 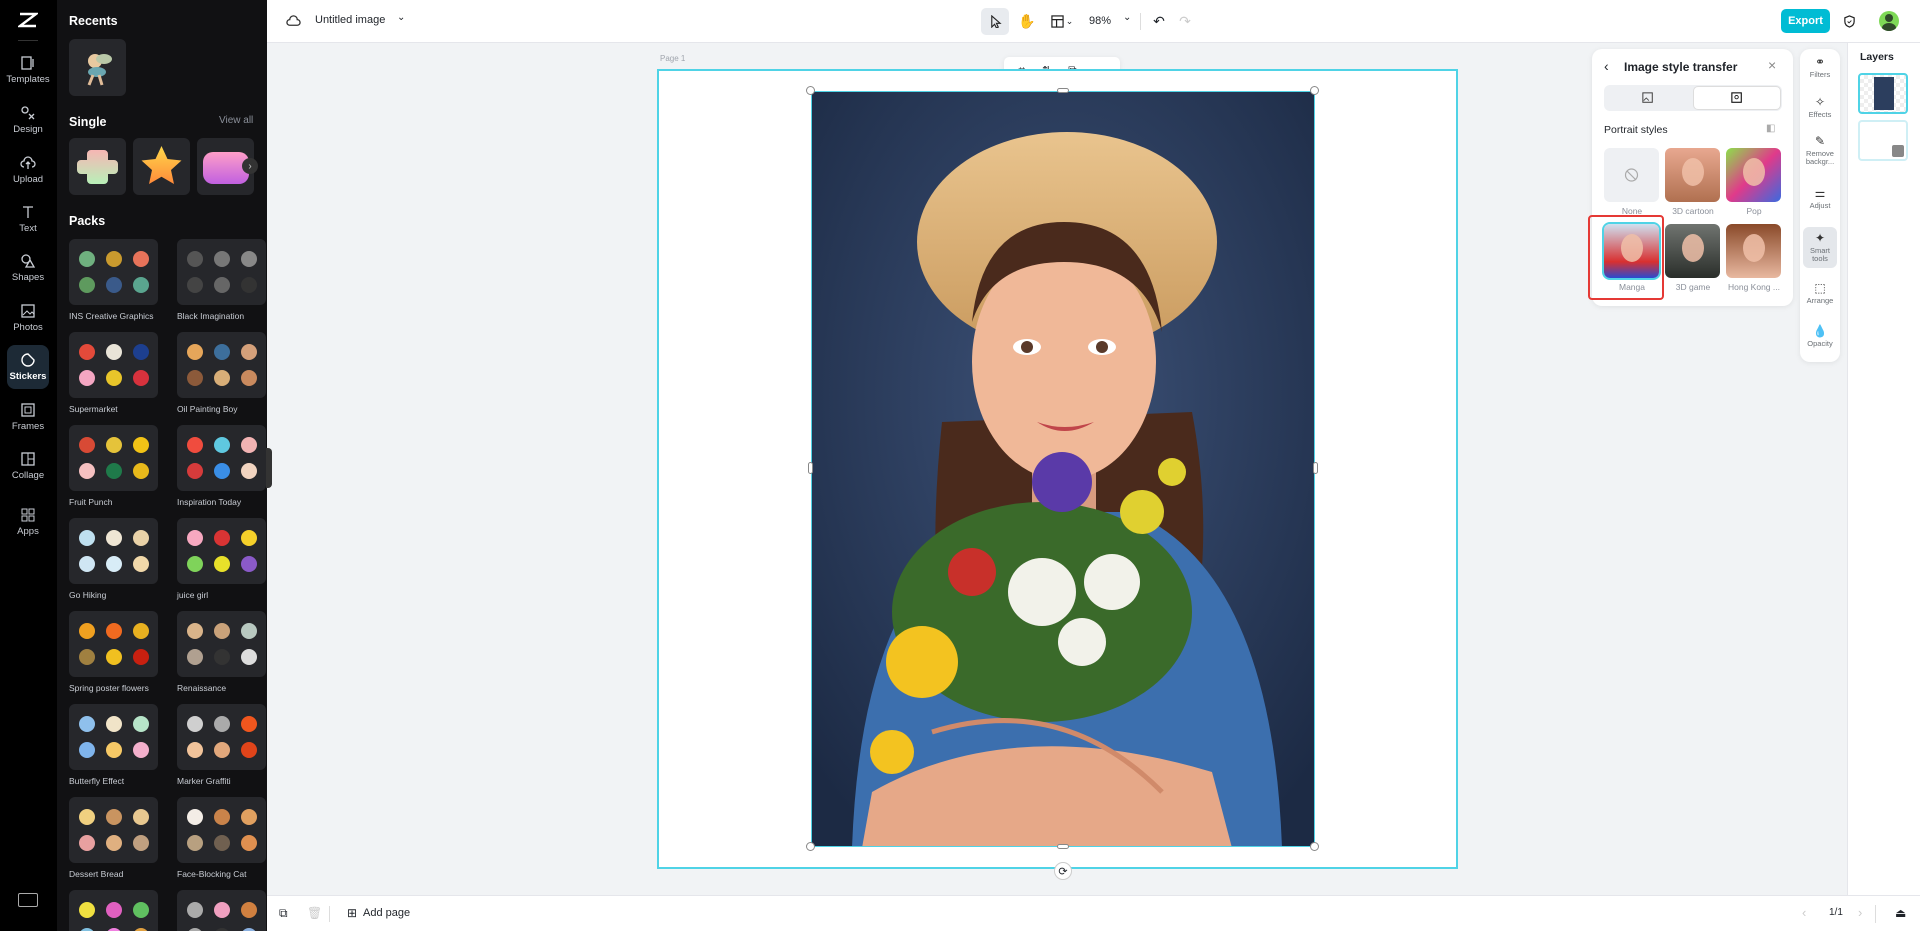 I want to click on sticker-pack-label: Face-Blocking Cat, so click(x=211, y=874).